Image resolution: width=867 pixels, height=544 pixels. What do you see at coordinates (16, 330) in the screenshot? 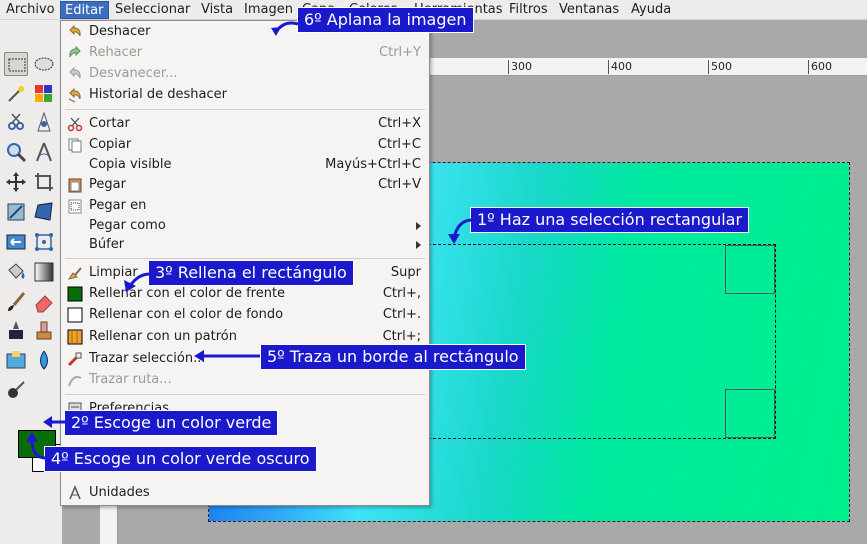
I see `ink-tool-icon` at bounding box center [16, 330].